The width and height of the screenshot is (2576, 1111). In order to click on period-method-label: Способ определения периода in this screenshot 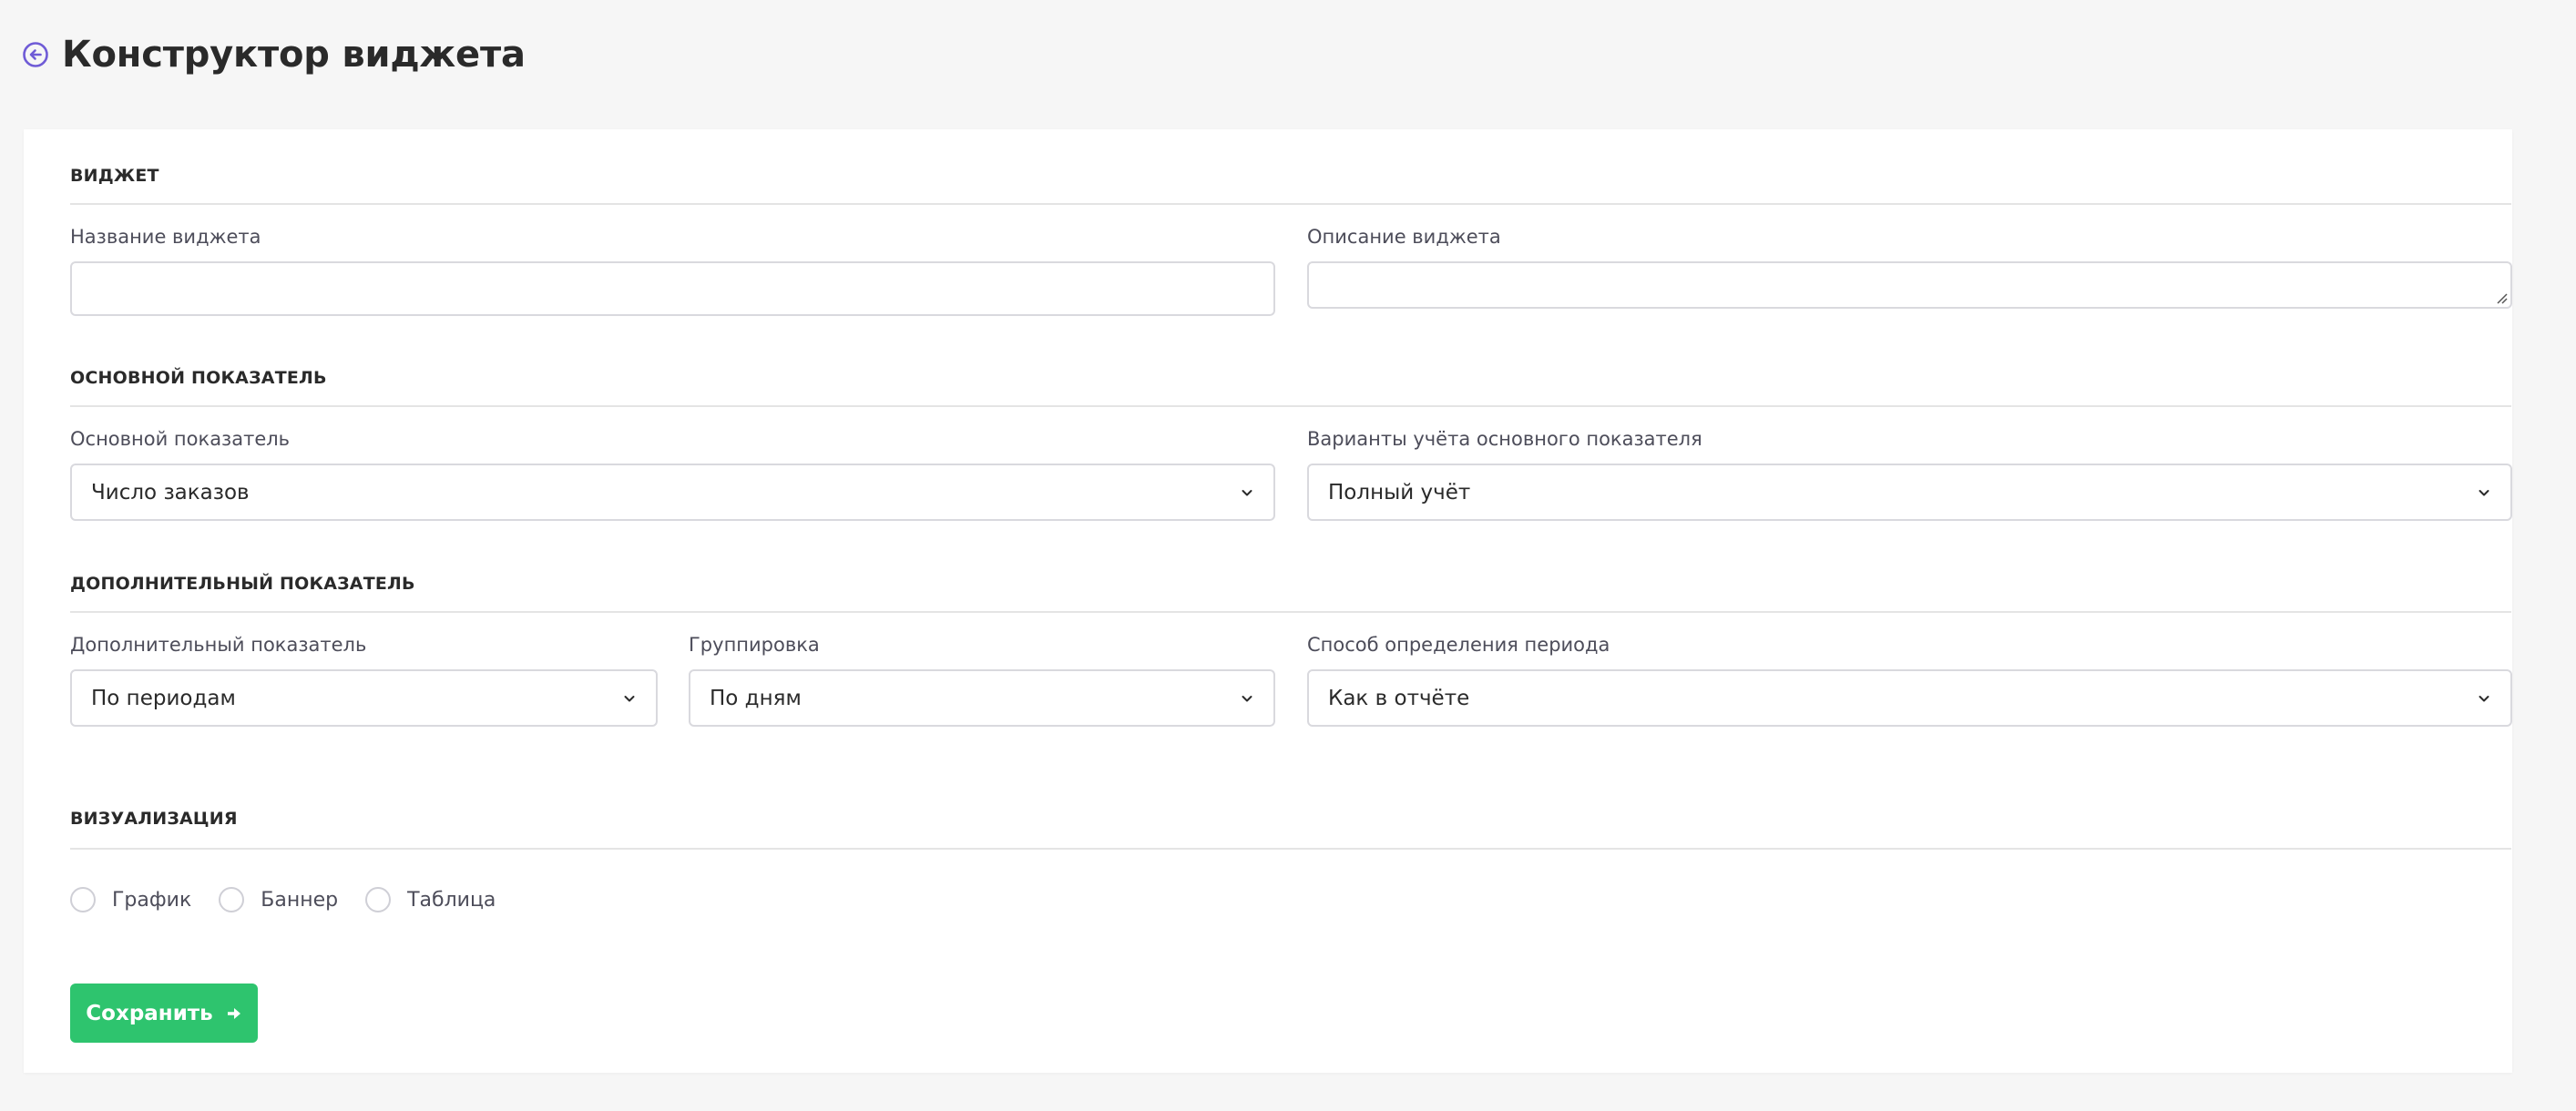, I will do `click(1458, 645)`.